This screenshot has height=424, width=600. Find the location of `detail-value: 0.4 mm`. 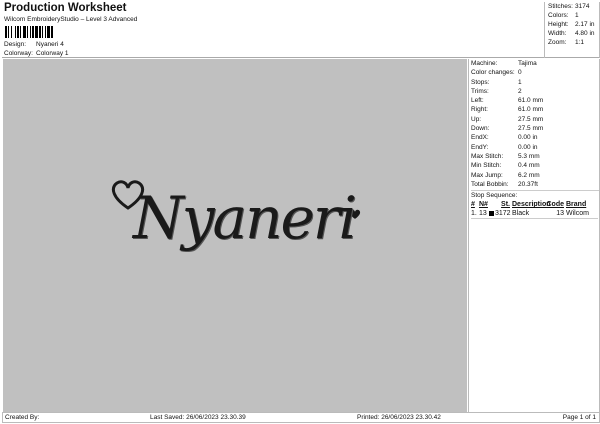

detail-value: 0.4 mm is located at coordinates (529, 166).